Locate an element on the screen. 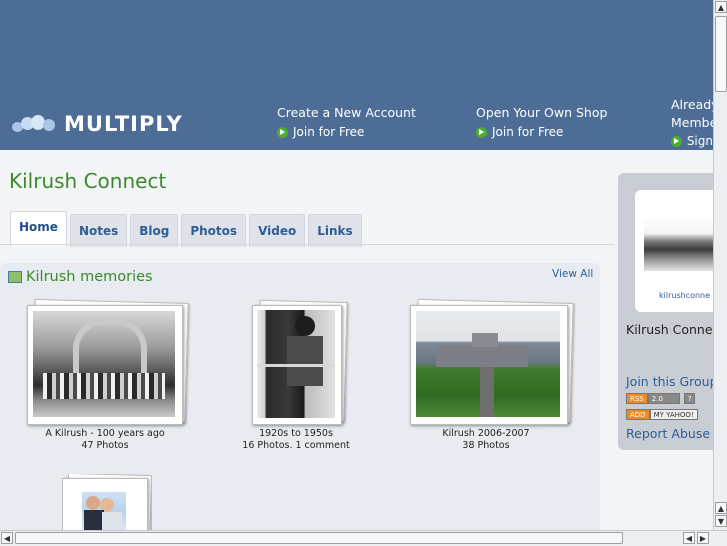 The width and height of the screenshot is (727, 546). tab-links: Links is located at coordinates (335, 230).